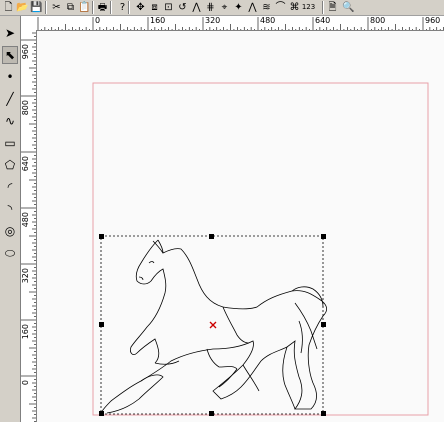 This screenshot has width=444, height=422. I want to click on vruler-label: 640, so click(25, 164).